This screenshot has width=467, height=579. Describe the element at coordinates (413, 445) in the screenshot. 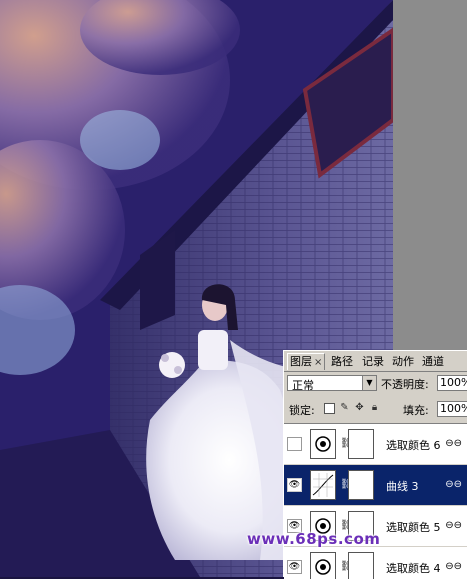

I see `layer-name: 选取颜色 6` at that location.